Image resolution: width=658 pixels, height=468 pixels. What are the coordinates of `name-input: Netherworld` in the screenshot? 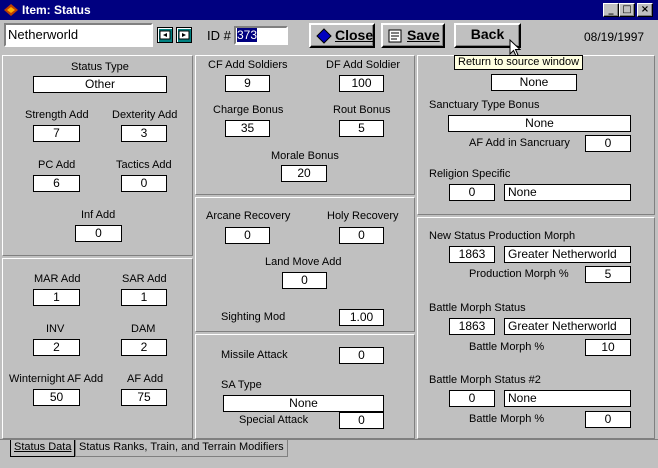 It's located at (78, 35).